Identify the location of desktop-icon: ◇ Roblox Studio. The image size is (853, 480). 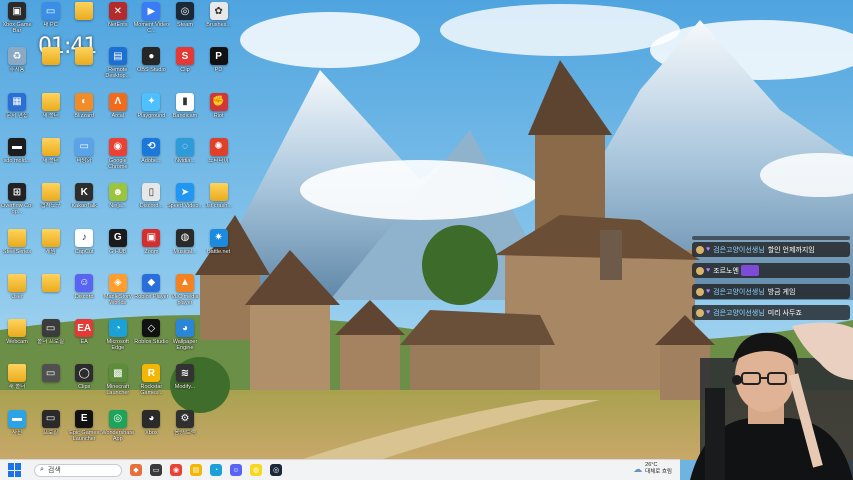
(151, 339).